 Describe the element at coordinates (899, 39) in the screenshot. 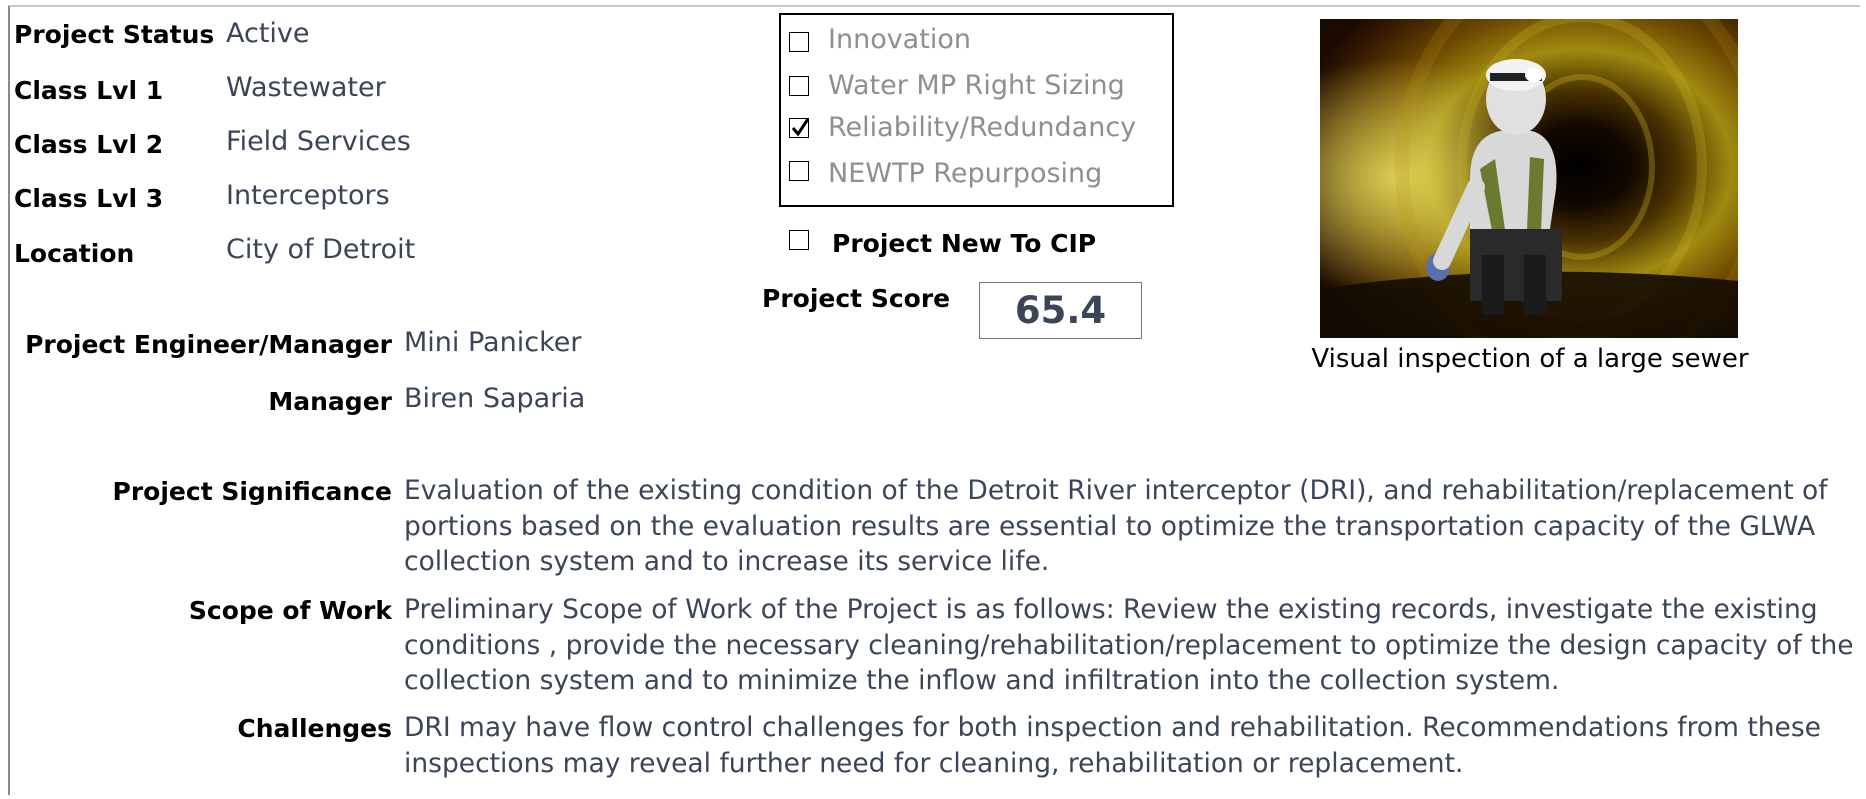

I see `checkbox-innovation-label: Innovation` at that location.